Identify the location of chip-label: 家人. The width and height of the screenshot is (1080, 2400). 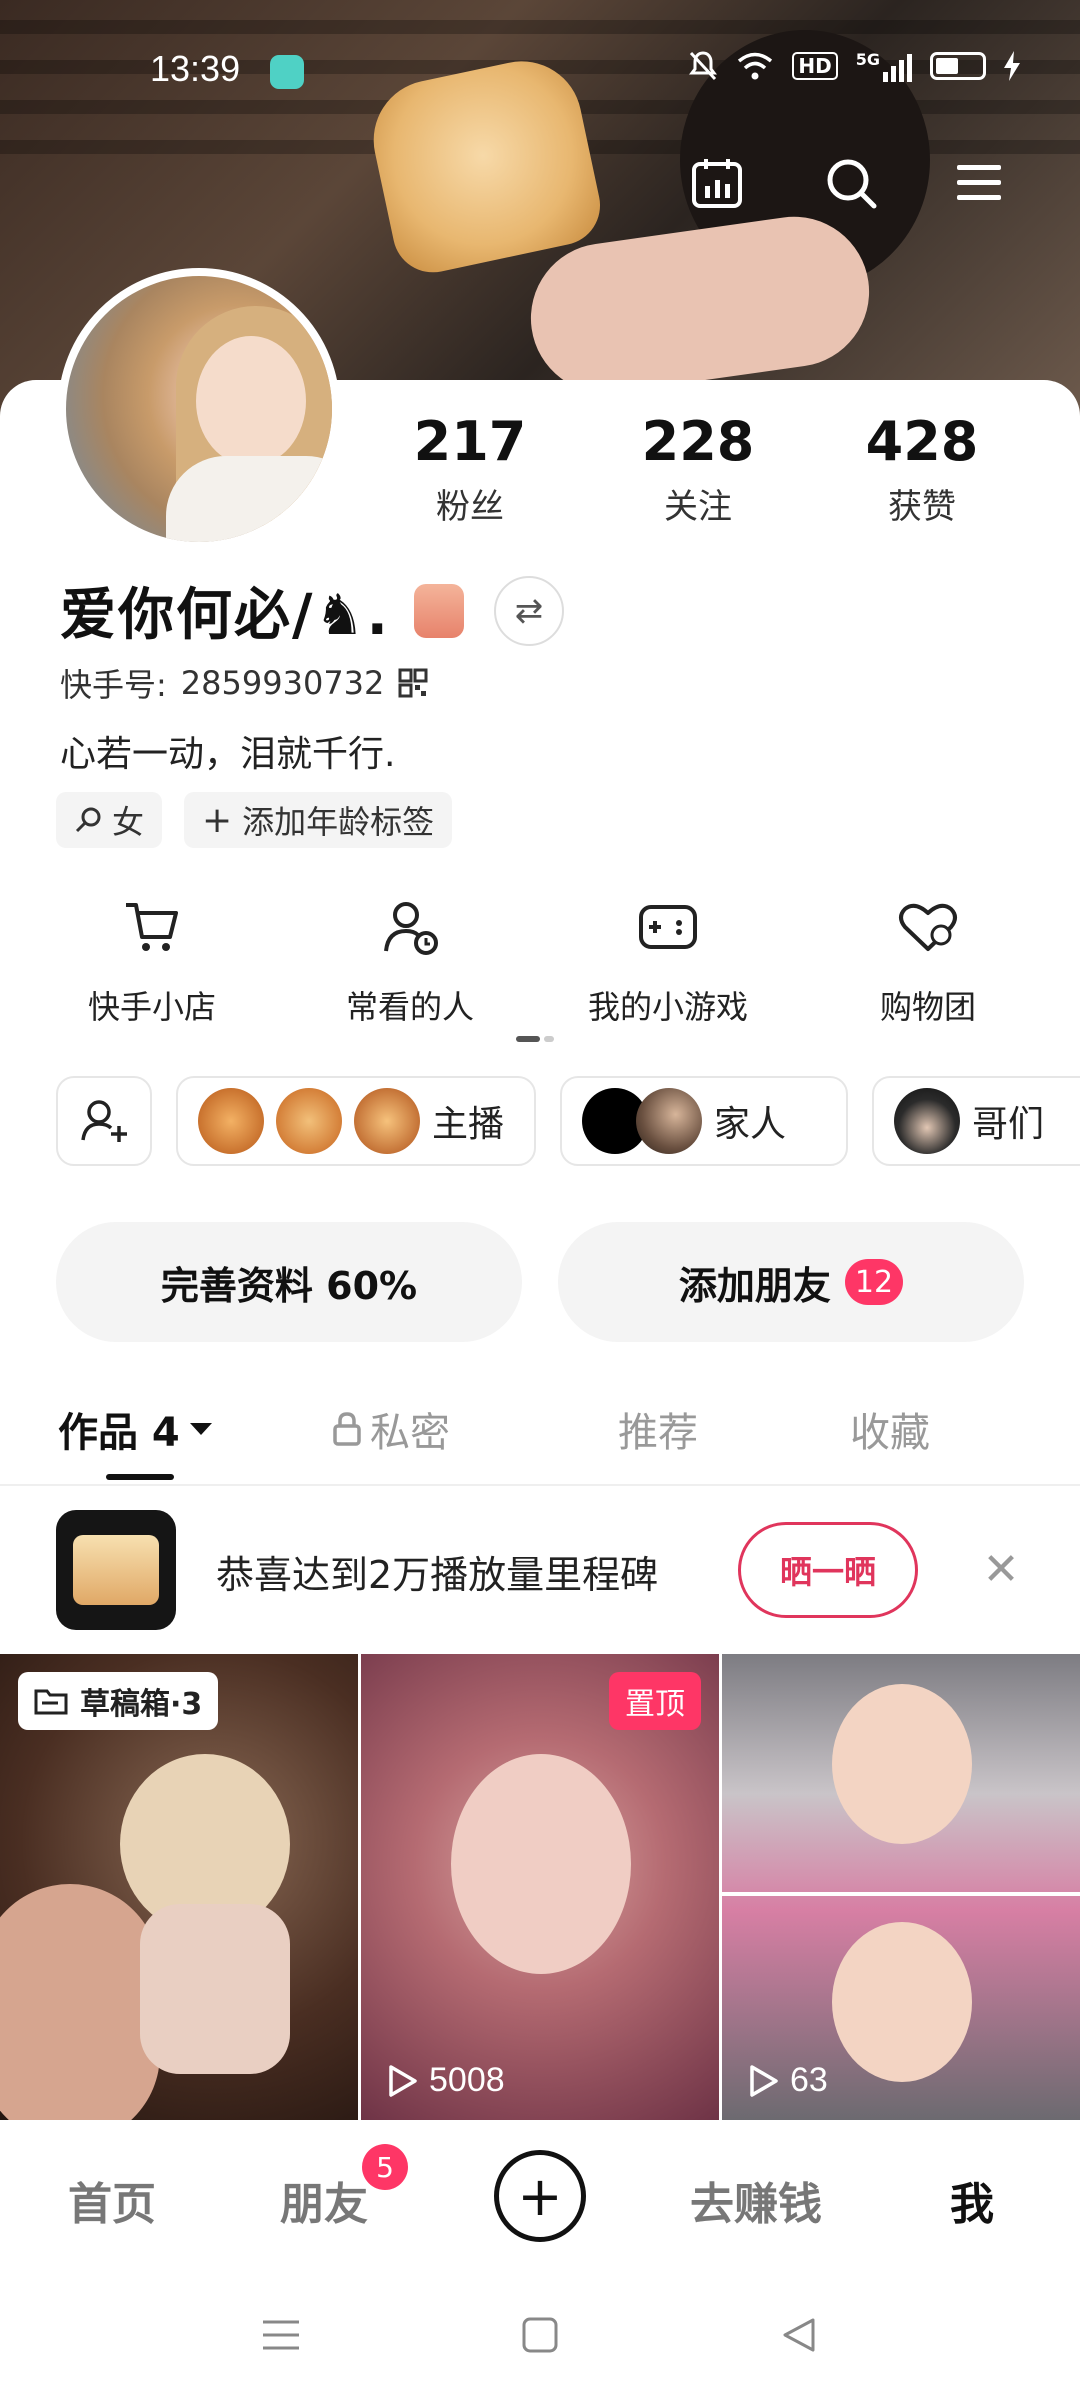
(750, 1124).